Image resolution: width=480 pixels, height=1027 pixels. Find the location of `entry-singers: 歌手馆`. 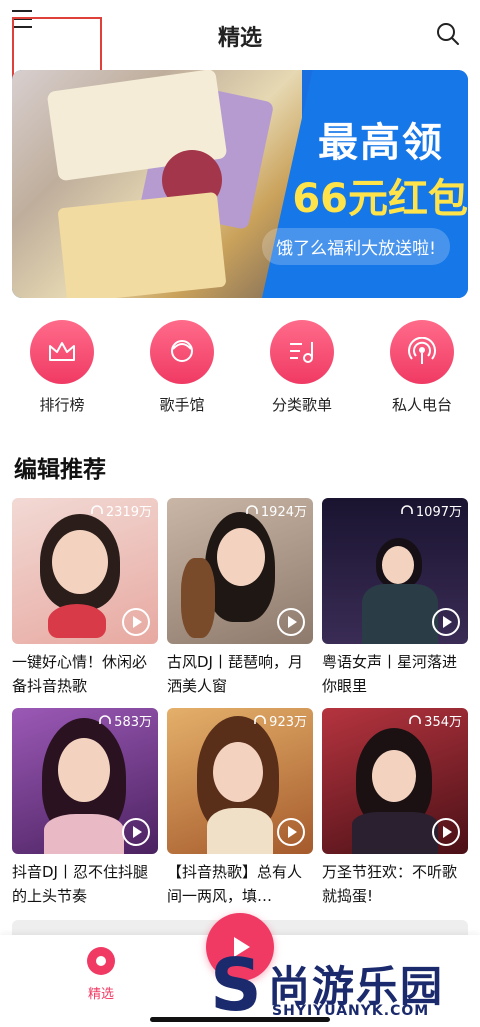

entry-singers: 歌手馆 is located at coordinates (182, 367).